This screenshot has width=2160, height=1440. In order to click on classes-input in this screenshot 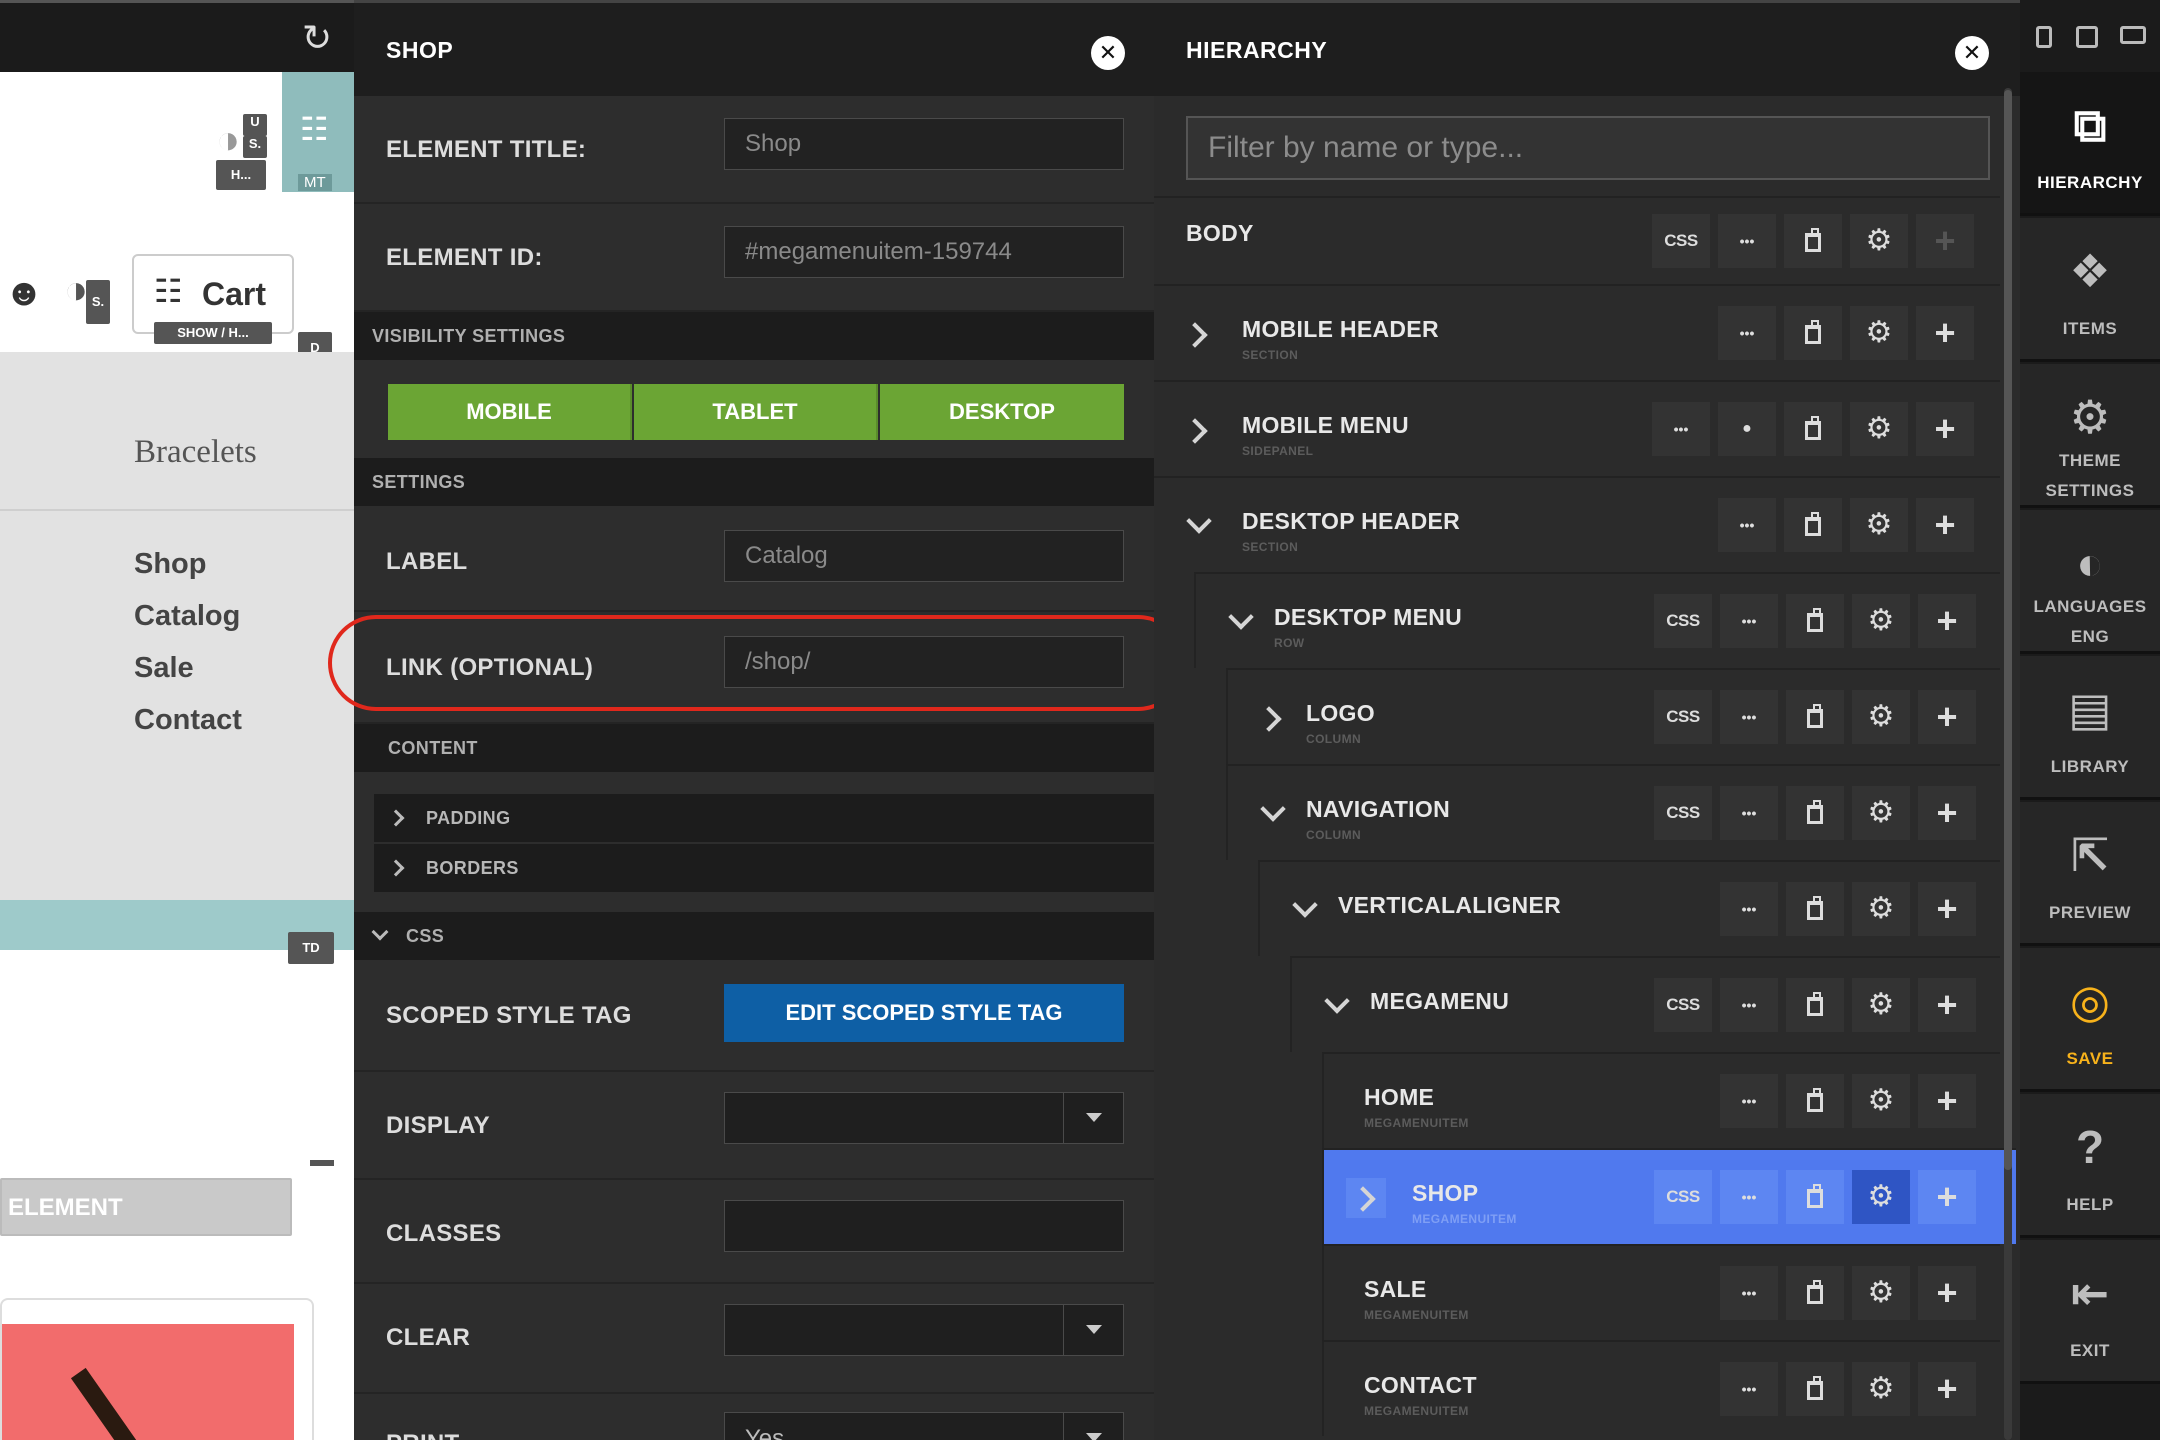, I will do `click(924, 1226)`.